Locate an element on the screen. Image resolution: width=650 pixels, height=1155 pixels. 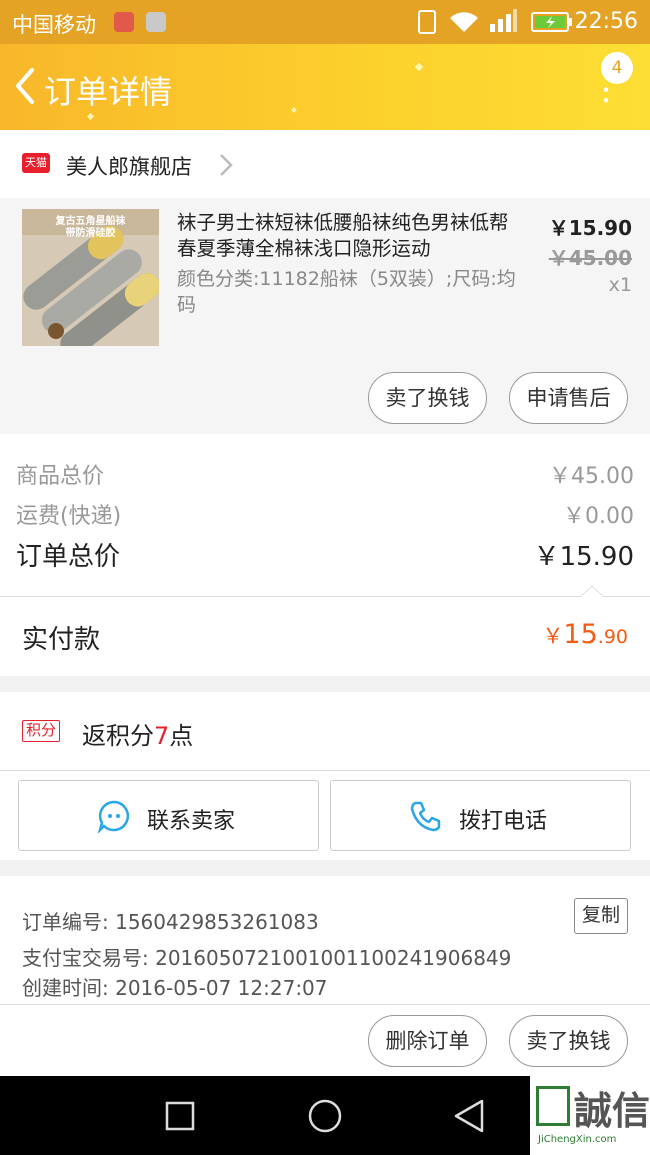
home-icon is located at coordinates (325, 1116).